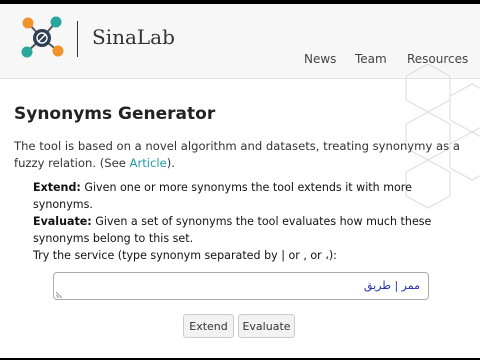 The height and width of the screenshot is (360, 480). I want to click on extend-button: Extend, so click(208, 326).